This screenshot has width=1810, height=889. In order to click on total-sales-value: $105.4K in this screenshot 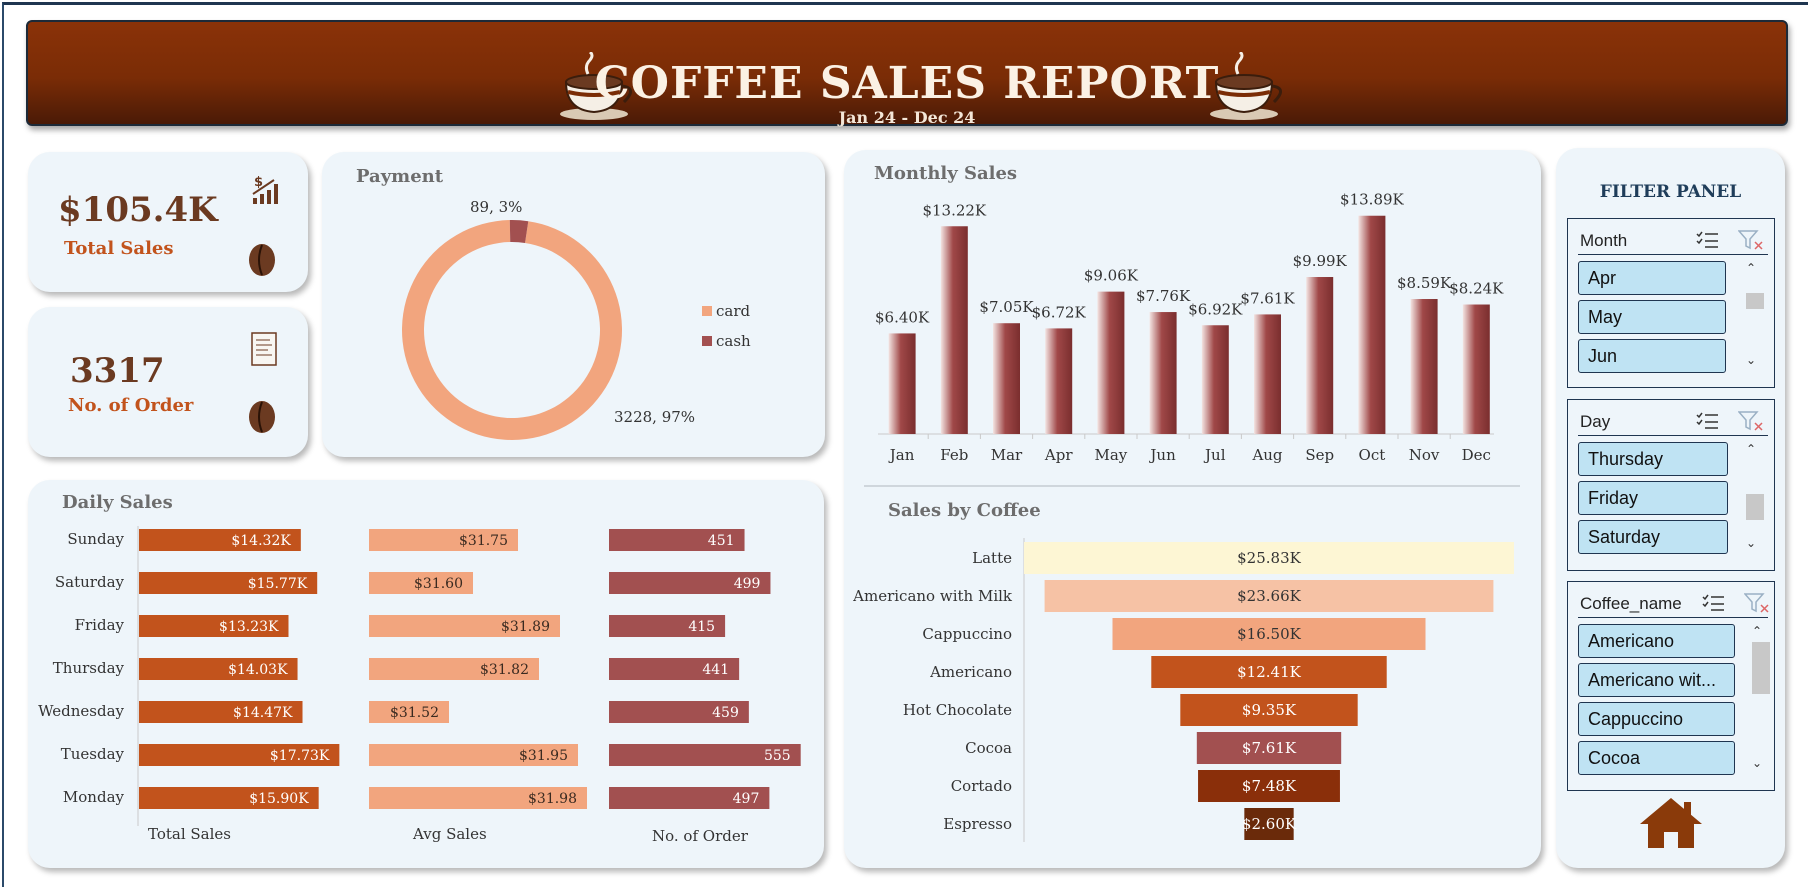, I will do `click(138, 210)`.